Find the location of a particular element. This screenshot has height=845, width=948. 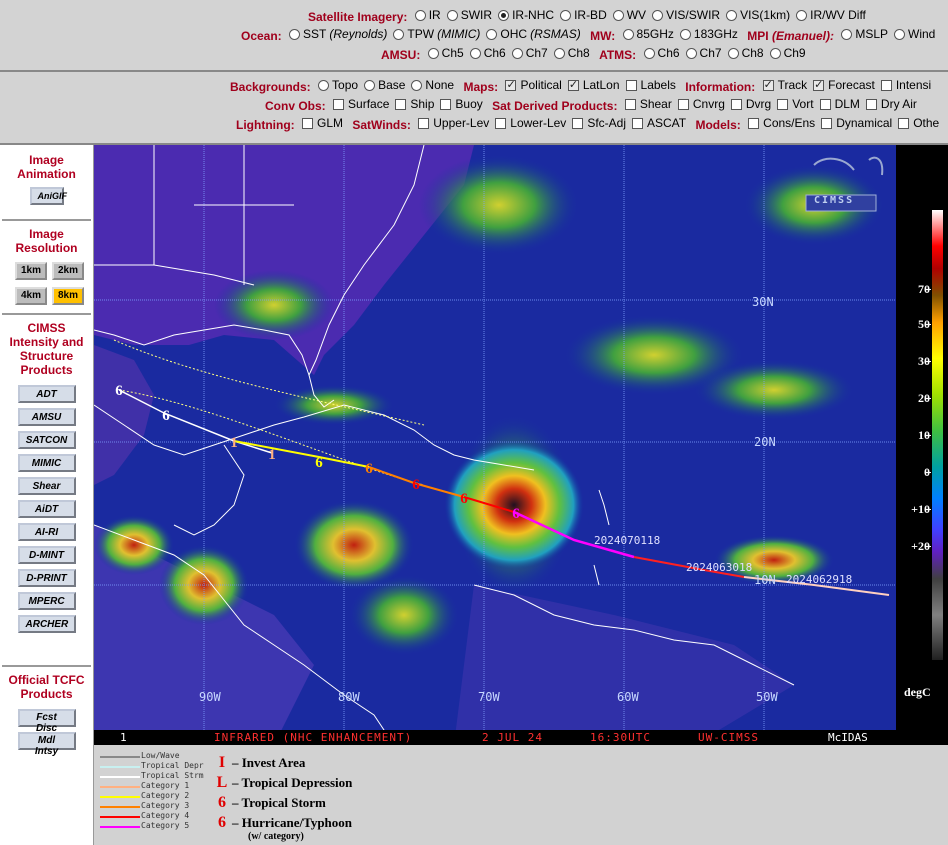

183ghz-option: 183GHz is located at coordinates (708, 34).